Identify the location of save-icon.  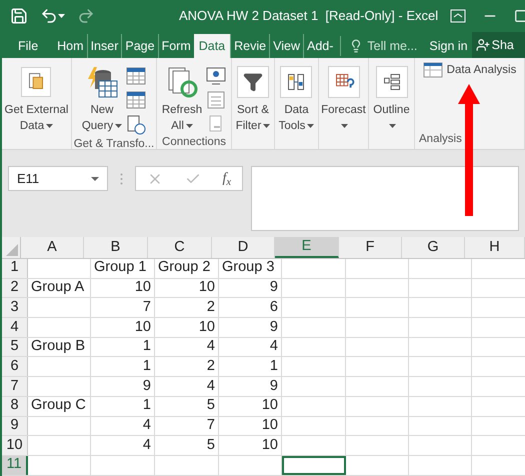
(19, 16).